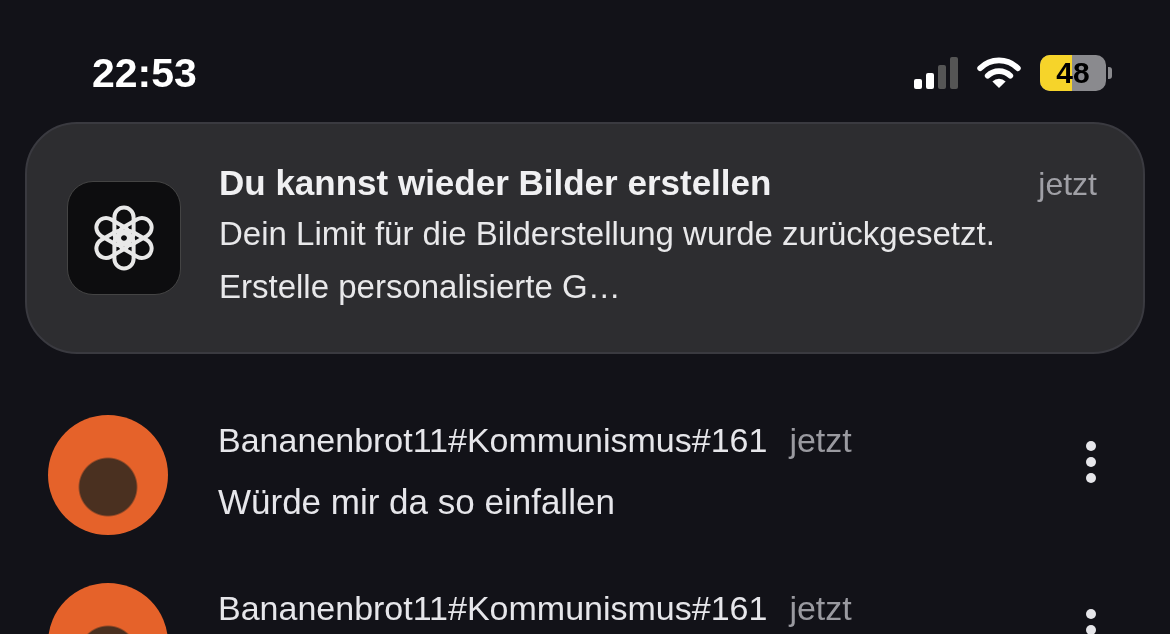  Describe the element at coordinates (417, 502) in the screenshot. I see `comment-text: Würde mir da so einfallen` at that location.